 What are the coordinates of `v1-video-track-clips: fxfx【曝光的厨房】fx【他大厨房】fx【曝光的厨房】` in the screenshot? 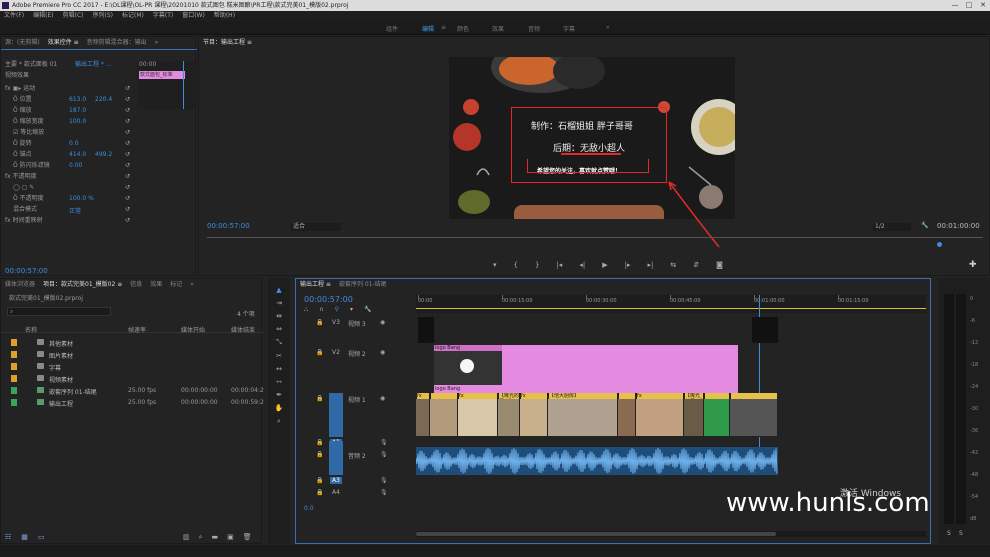 It's located at (597, 415).